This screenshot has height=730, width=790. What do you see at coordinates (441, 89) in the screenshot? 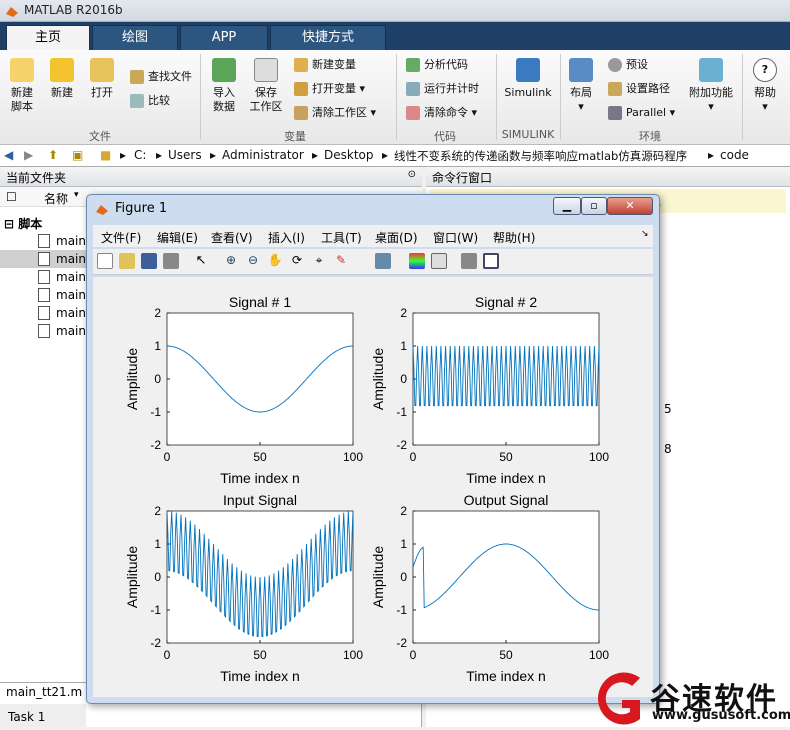
I see `run-and-time-button: 运行并计时` at bounding box center [441, 89].